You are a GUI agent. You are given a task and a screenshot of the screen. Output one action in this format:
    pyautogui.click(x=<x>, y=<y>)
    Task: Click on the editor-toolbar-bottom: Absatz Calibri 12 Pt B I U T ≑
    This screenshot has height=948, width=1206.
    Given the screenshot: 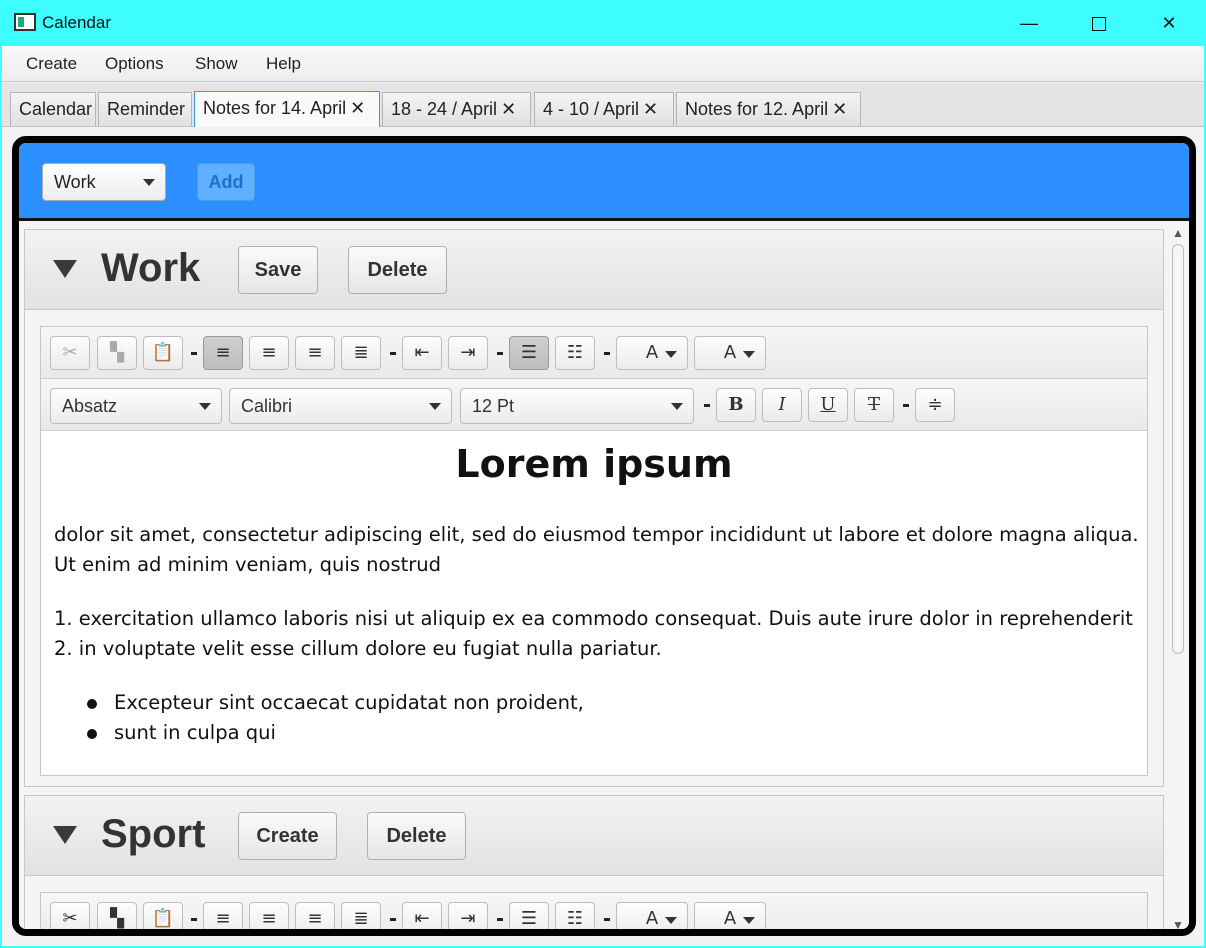 What is the action you would take?
    pyautogui.click(x=594, y=405)
    